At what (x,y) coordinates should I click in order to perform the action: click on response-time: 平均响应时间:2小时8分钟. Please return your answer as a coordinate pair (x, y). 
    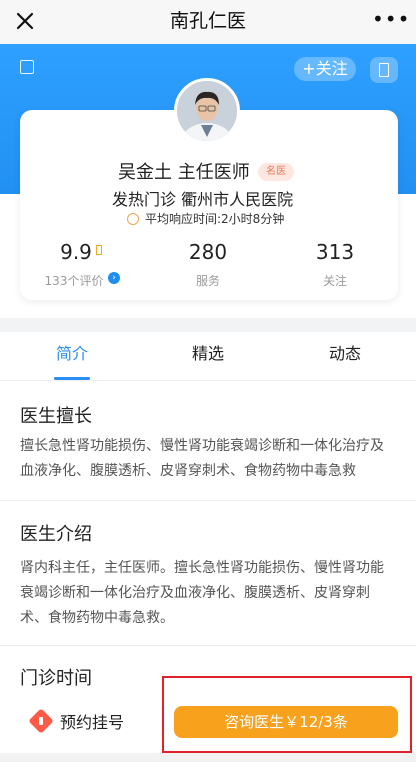
    Looking at the image, I should click on (215, 219).